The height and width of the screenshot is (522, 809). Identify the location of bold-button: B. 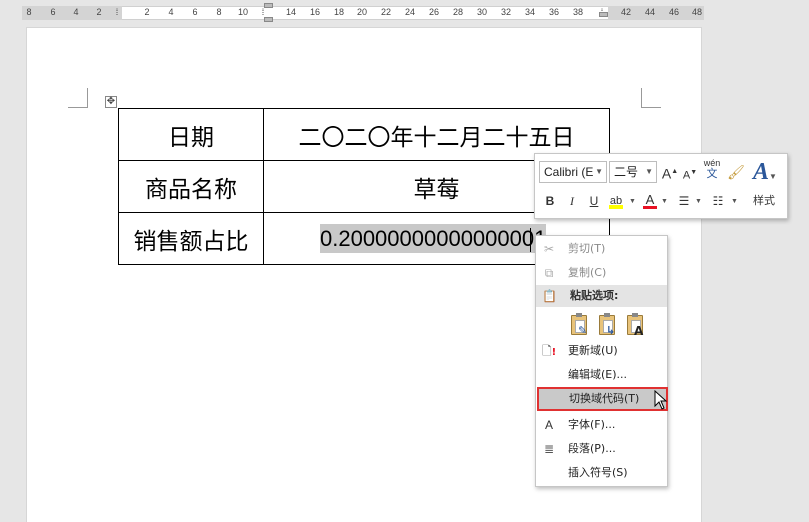
(550, 201).